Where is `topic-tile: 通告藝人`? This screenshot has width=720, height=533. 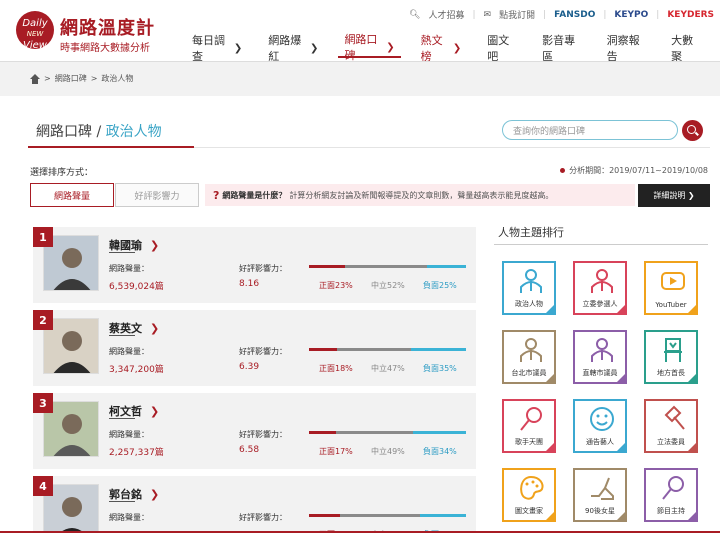
topic-tile: 通告藝人 is located at coordinates (600, 426).